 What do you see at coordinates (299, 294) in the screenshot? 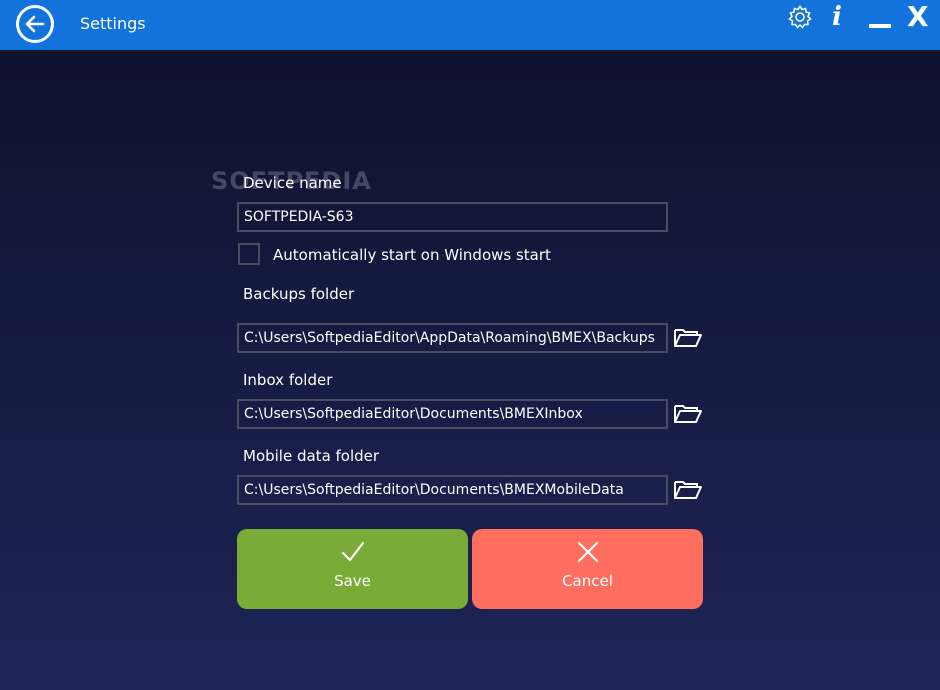
I see `backups-folder-label: Backups folder` at bounding box center [299, 294].